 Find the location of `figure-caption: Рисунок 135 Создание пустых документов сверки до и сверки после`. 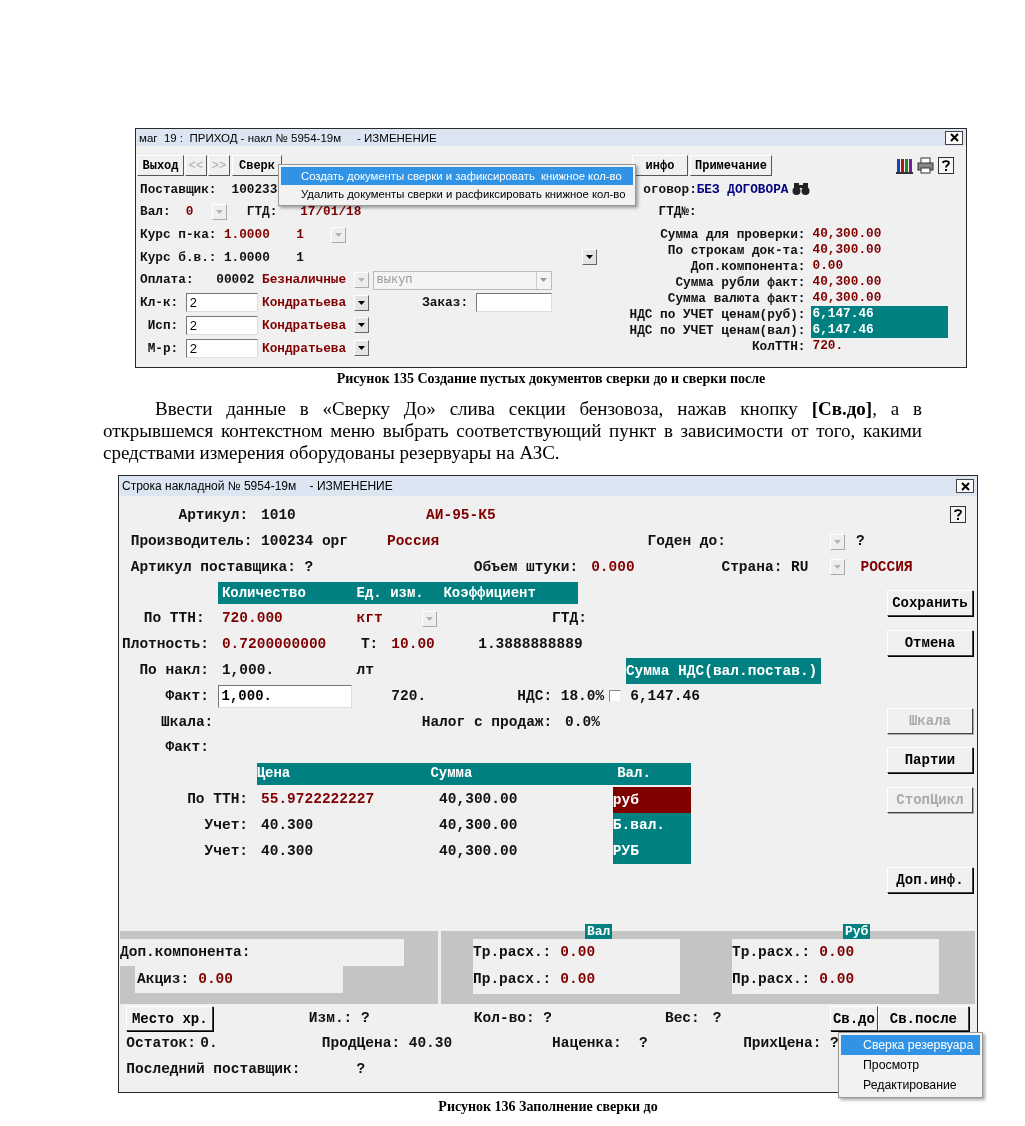

figure-caption: Рисунок 135 Создание пустых документов сверки до и сверки после is located at coordinates (551, 379).